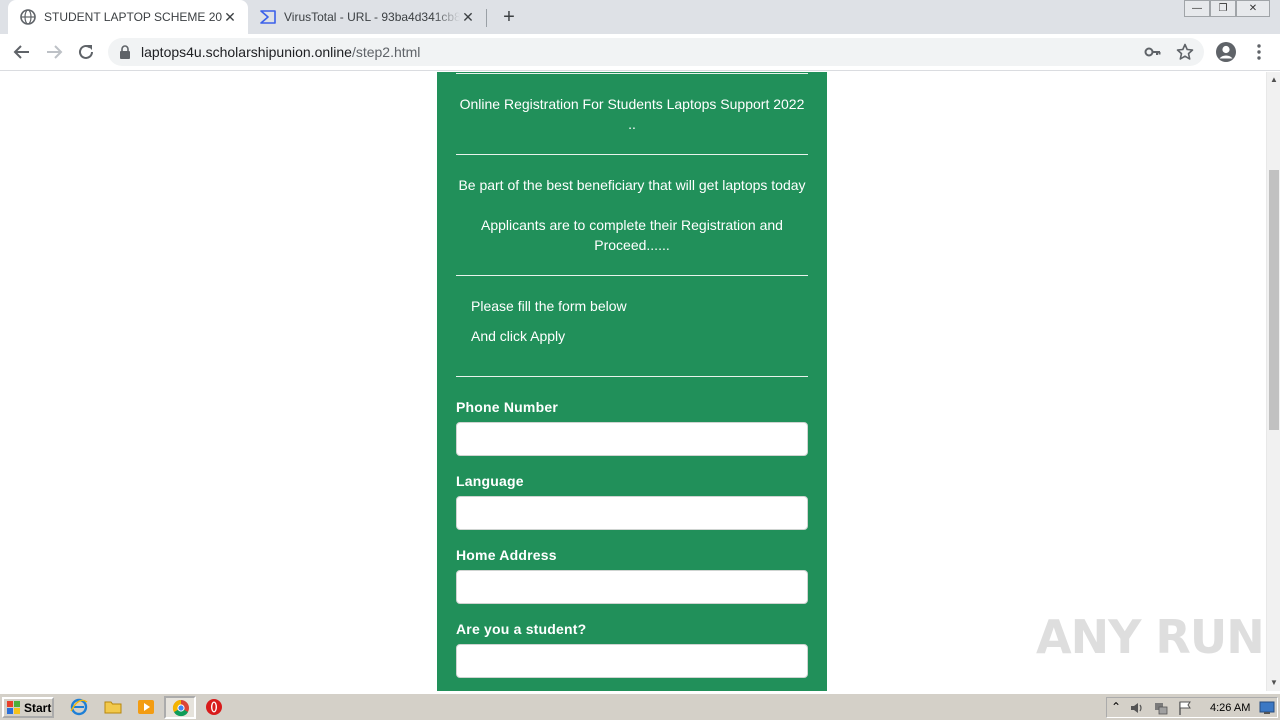  What do you see at coordinates (632, 661) in the screenshot?
I see `student-question-input` at bounding box center [632, 661].